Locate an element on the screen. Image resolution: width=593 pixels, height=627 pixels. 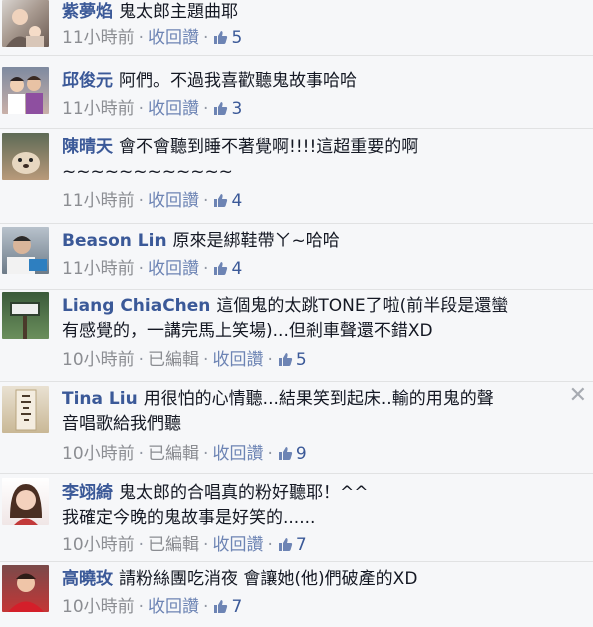
comment-meta: 10小時前 · 已編輯 · 收回讚 · 9 is located at coordinates (184, 454).